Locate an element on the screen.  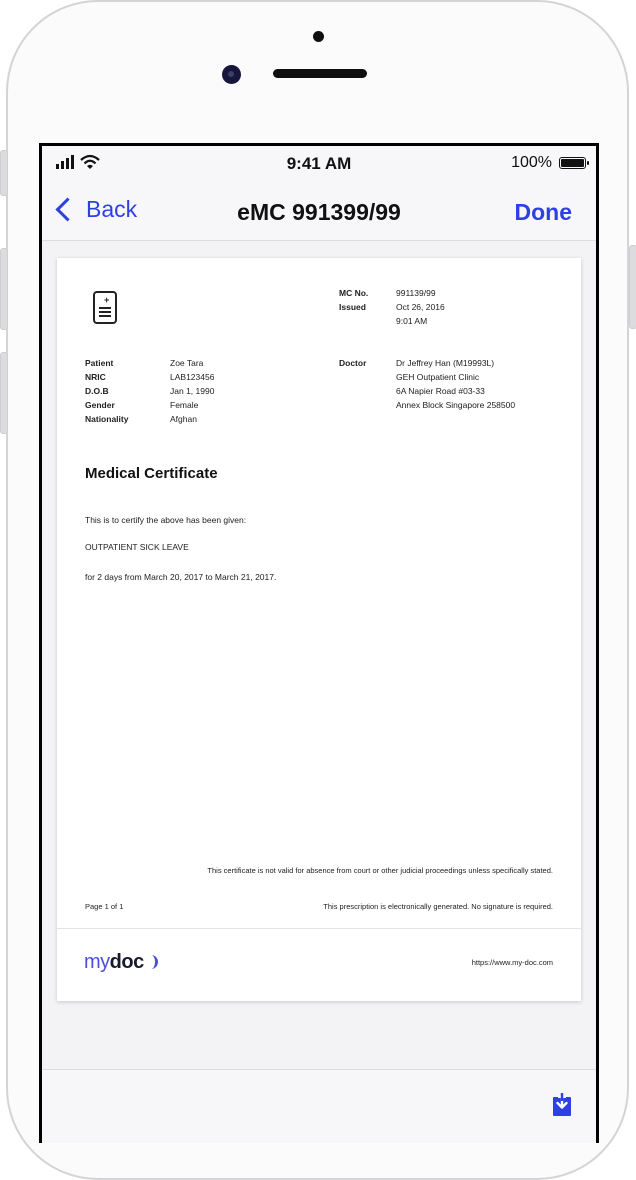
gender-value: Female is located at coordinates (184, 405).